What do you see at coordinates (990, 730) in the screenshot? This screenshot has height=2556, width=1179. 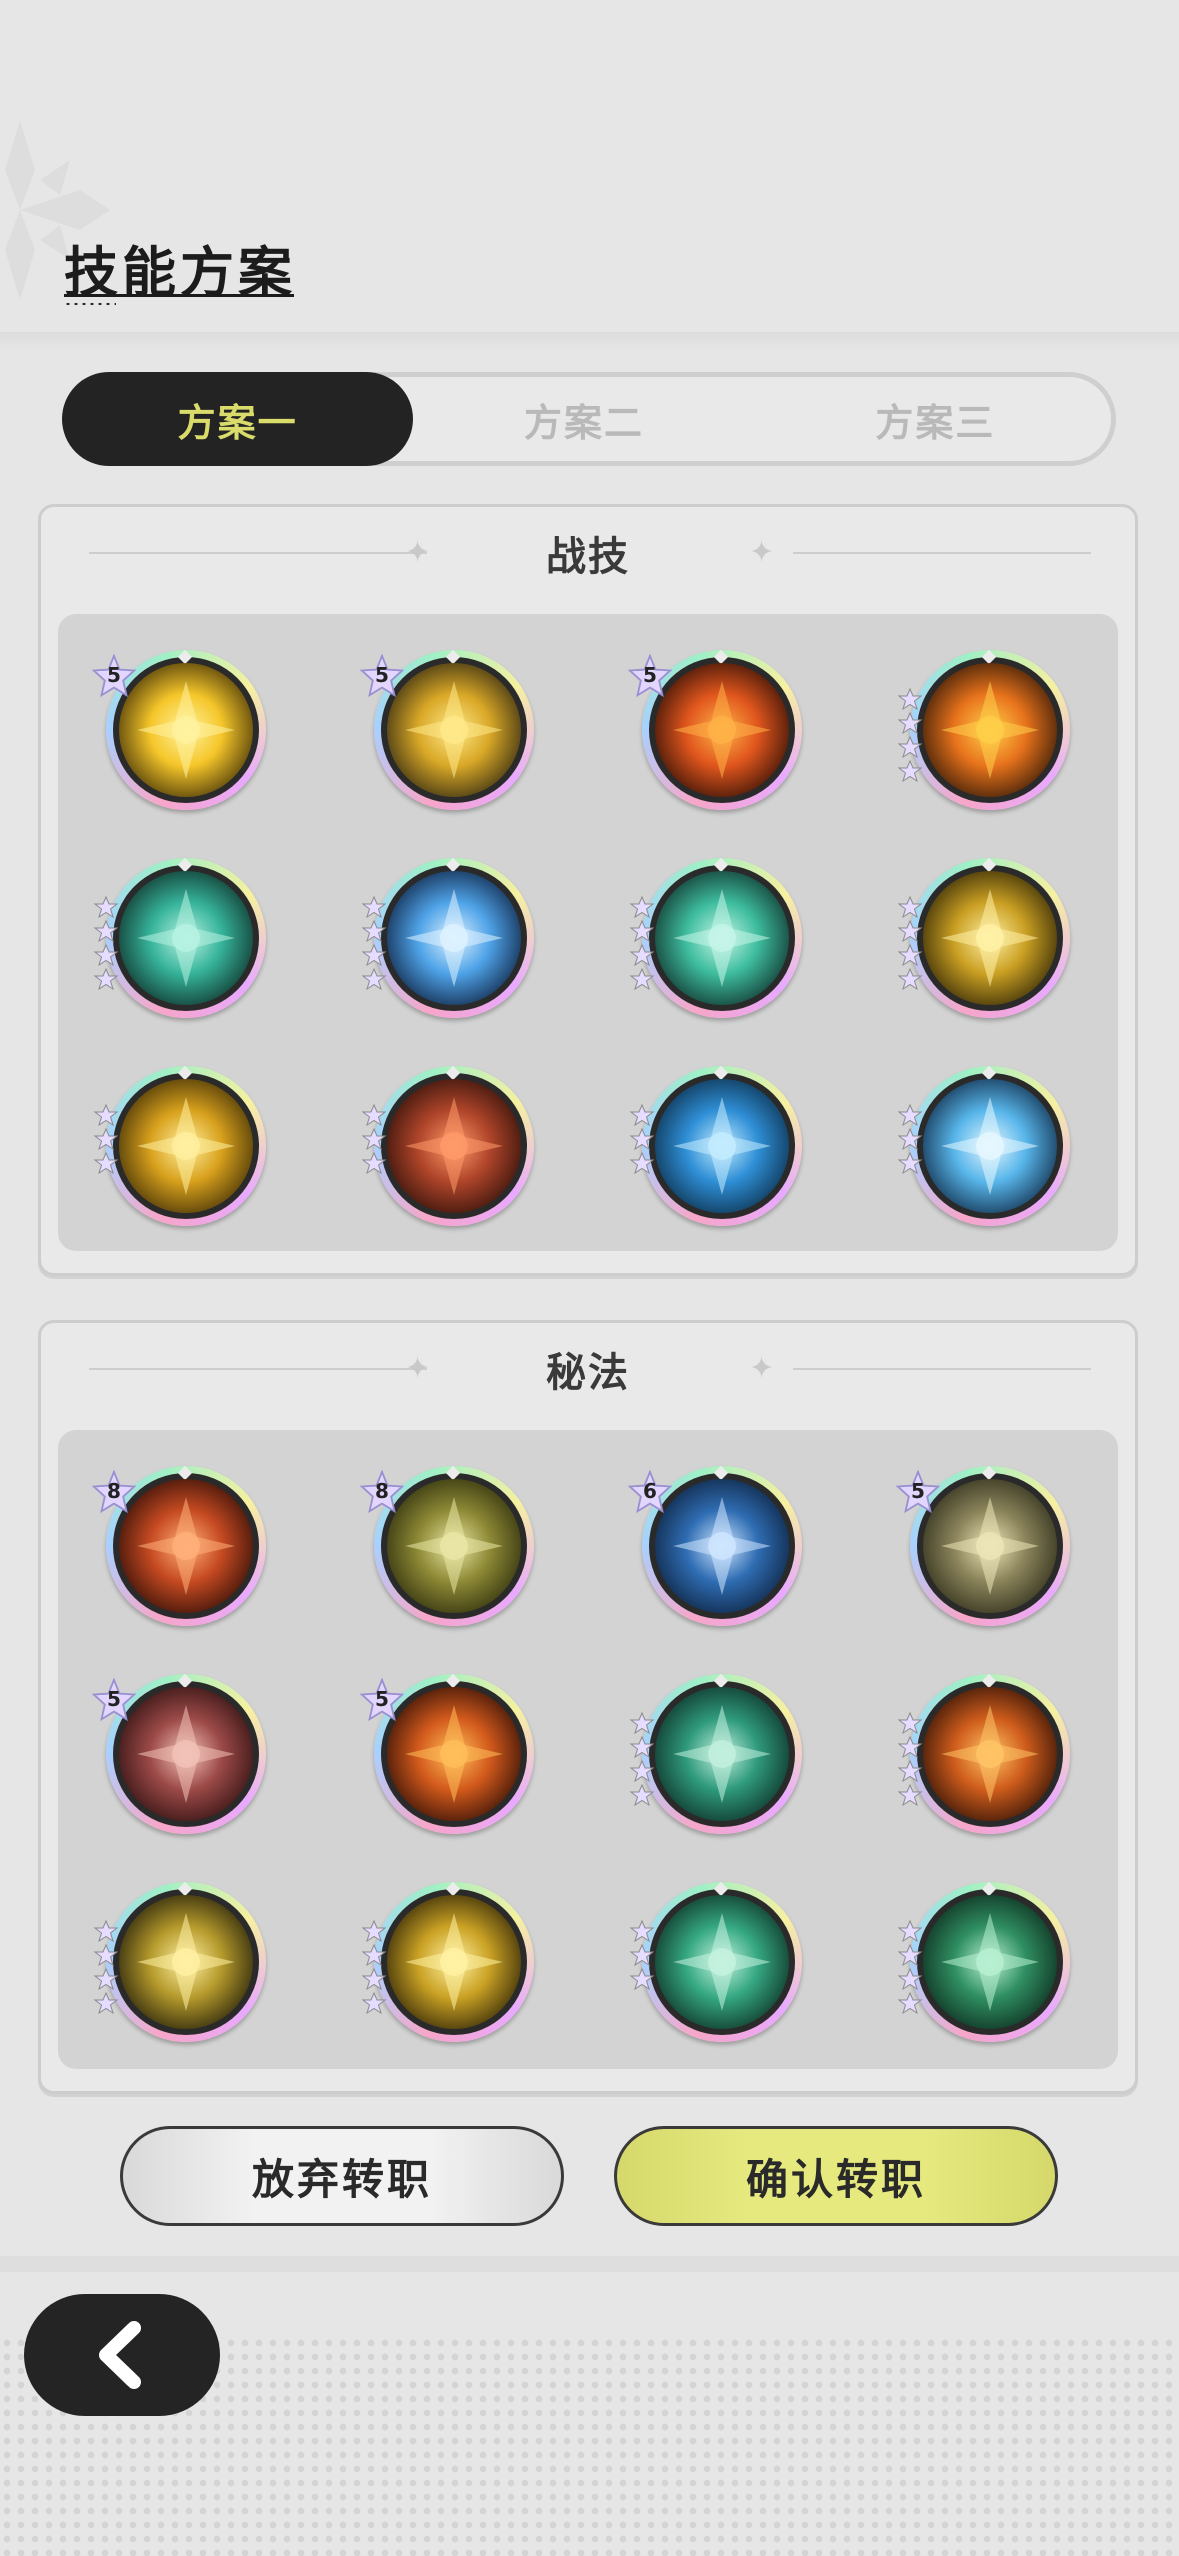 I see `campfire-icon` at bounding box center [990, 730].